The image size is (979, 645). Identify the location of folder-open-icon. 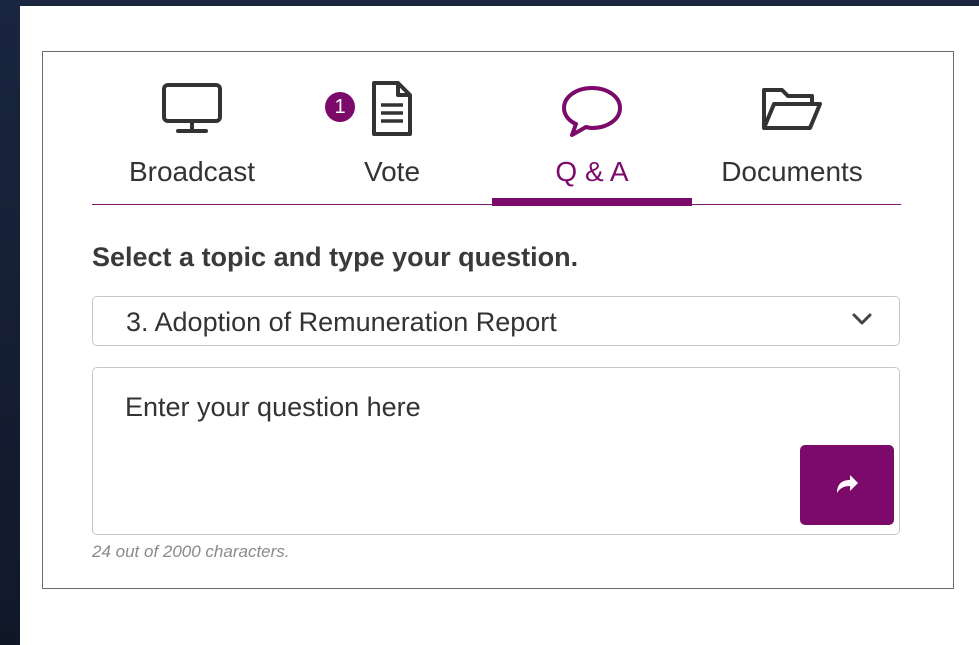
(792, 110).